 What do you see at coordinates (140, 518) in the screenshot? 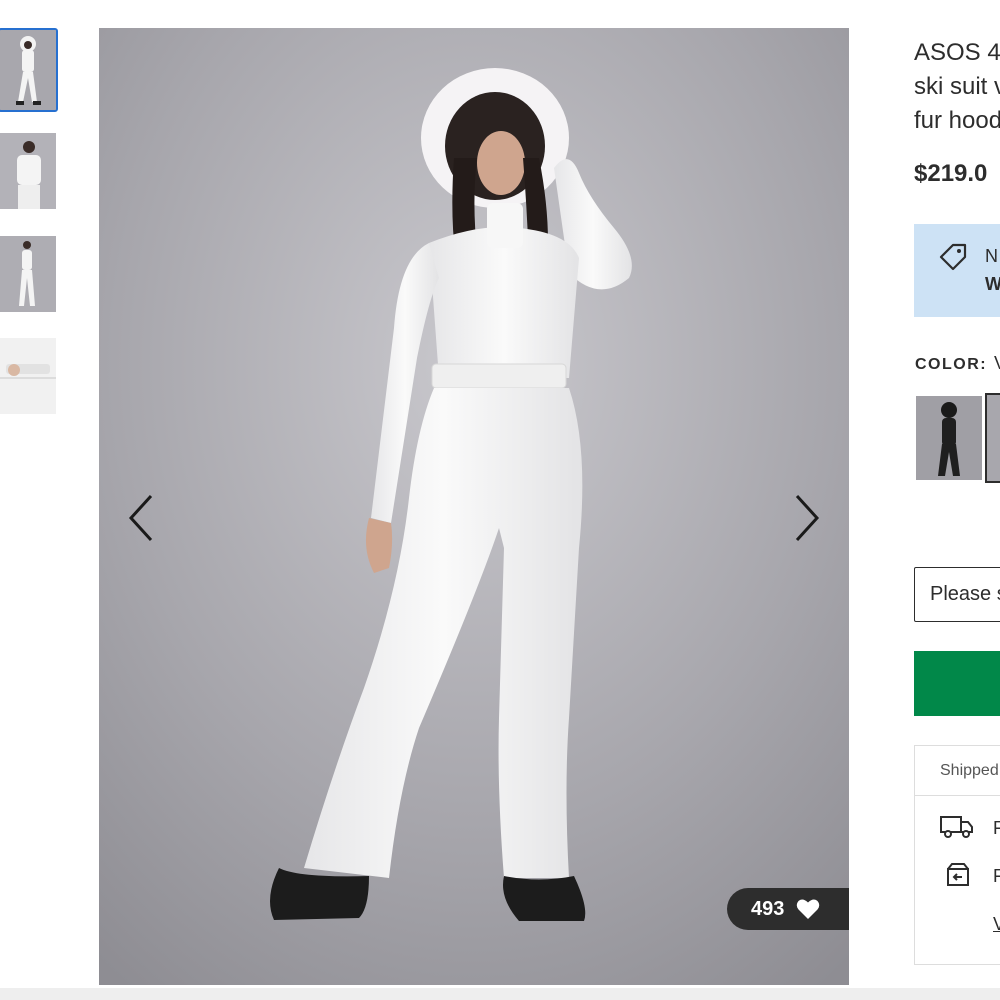
I see `prev-arrow-icon` at bounding box center [140, 518].